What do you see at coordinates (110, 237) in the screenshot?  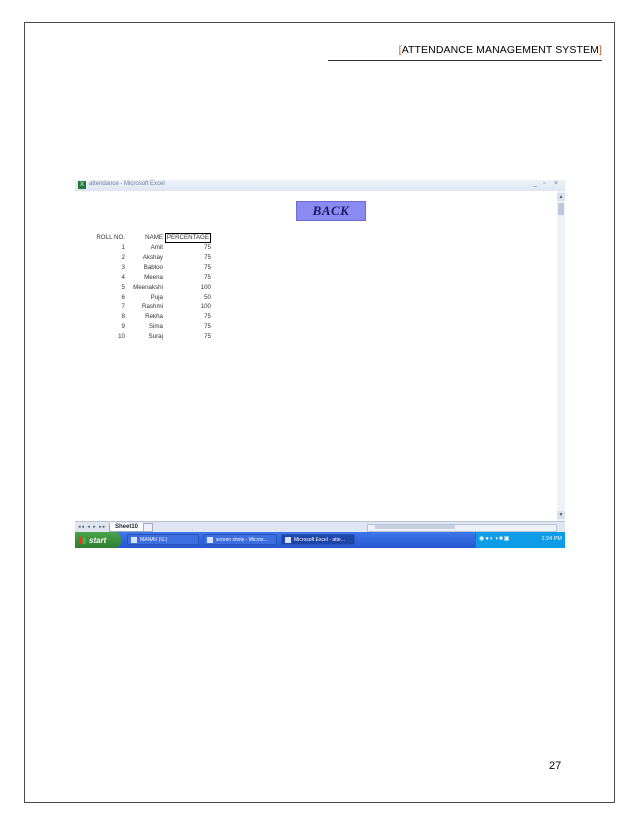 I see `header-roll-no: ROLL NO.` at bounding box center [110, 237].